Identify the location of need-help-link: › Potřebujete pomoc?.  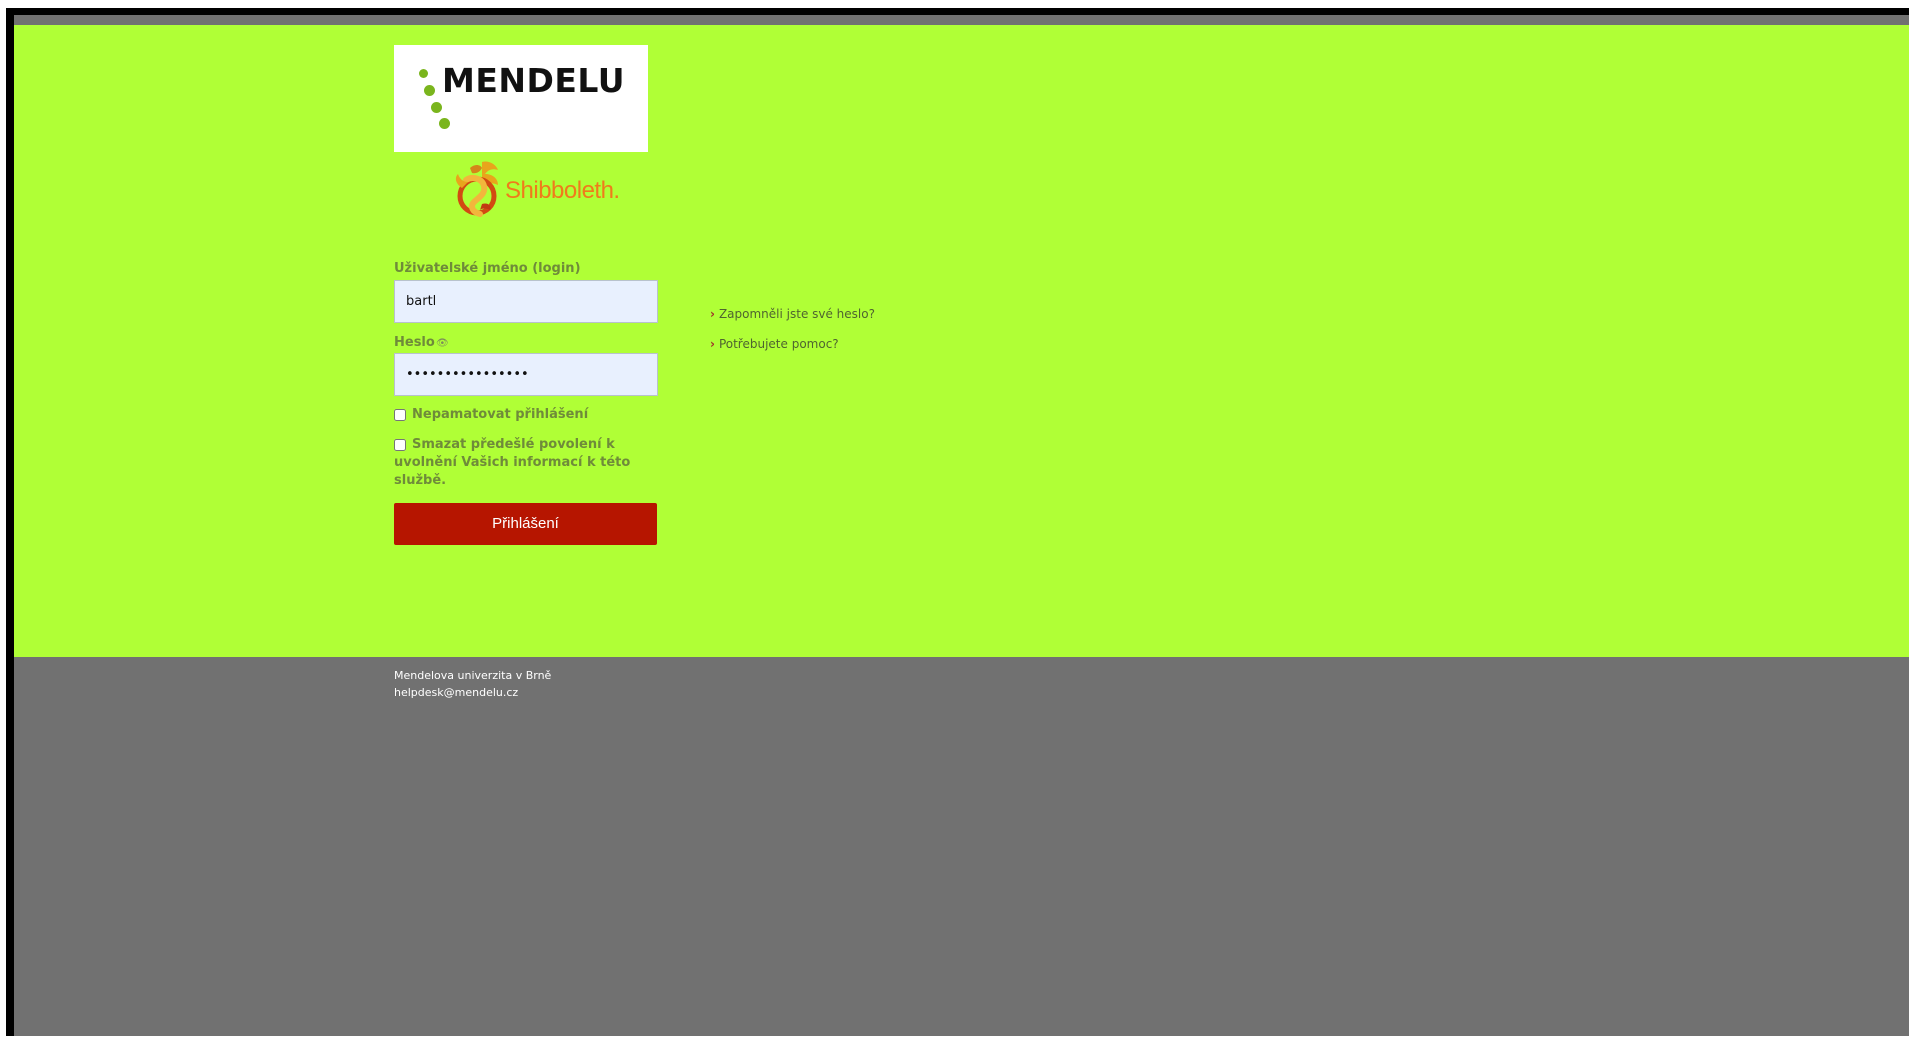
(774, 344).